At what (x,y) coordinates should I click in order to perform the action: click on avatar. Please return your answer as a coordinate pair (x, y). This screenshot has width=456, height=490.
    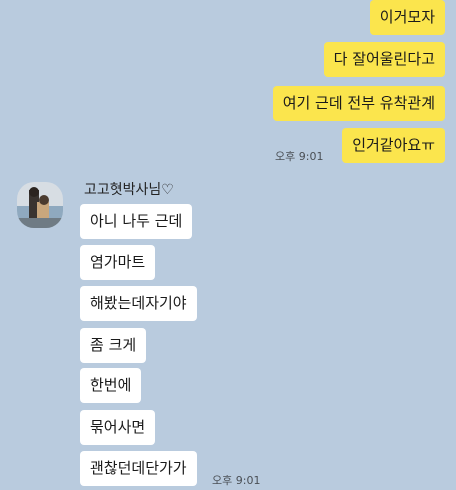
    Looking at the image, I should click on (40, 205).